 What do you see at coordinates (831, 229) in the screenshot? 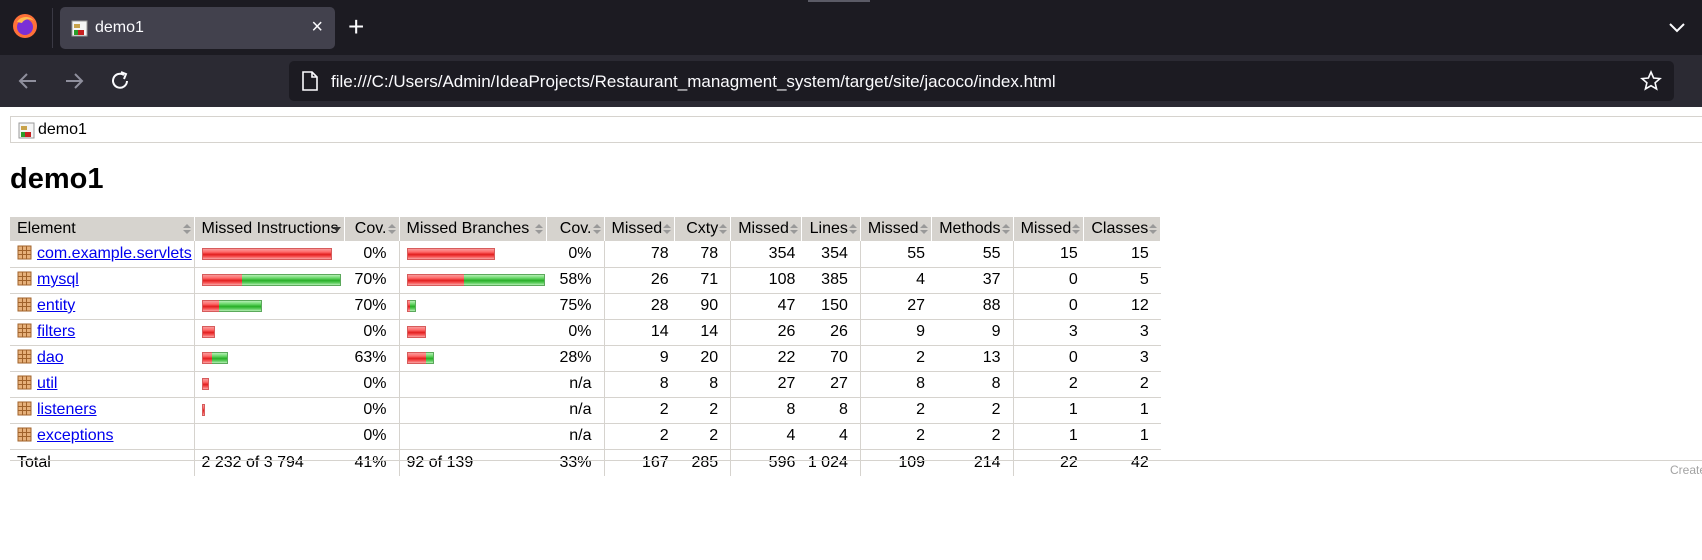
I see `header-lines: Lines` at bounding box center [831, 229].